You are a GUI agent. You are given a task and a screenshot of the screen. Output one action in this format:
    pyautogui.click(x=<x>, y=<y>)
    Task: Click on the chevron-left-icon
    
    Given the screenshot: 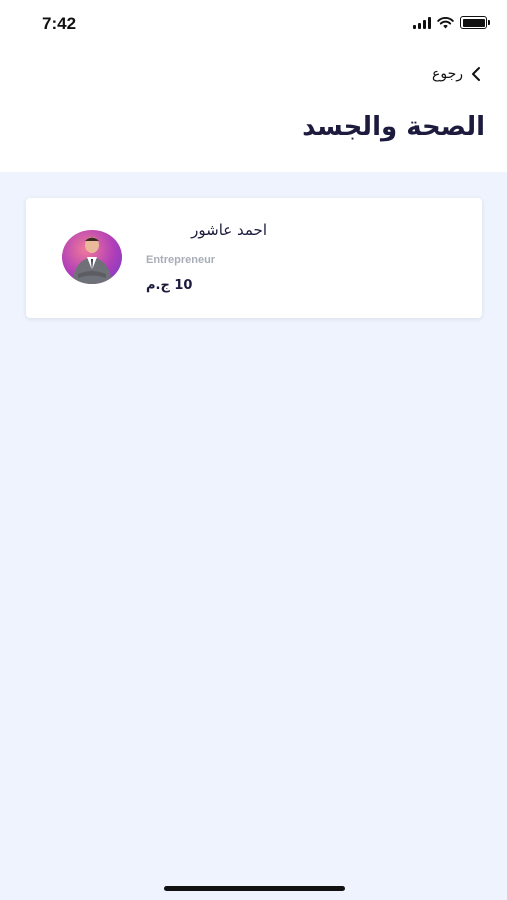 What is the action you would take?
    pyautogui.click(x=476, y=74)
    